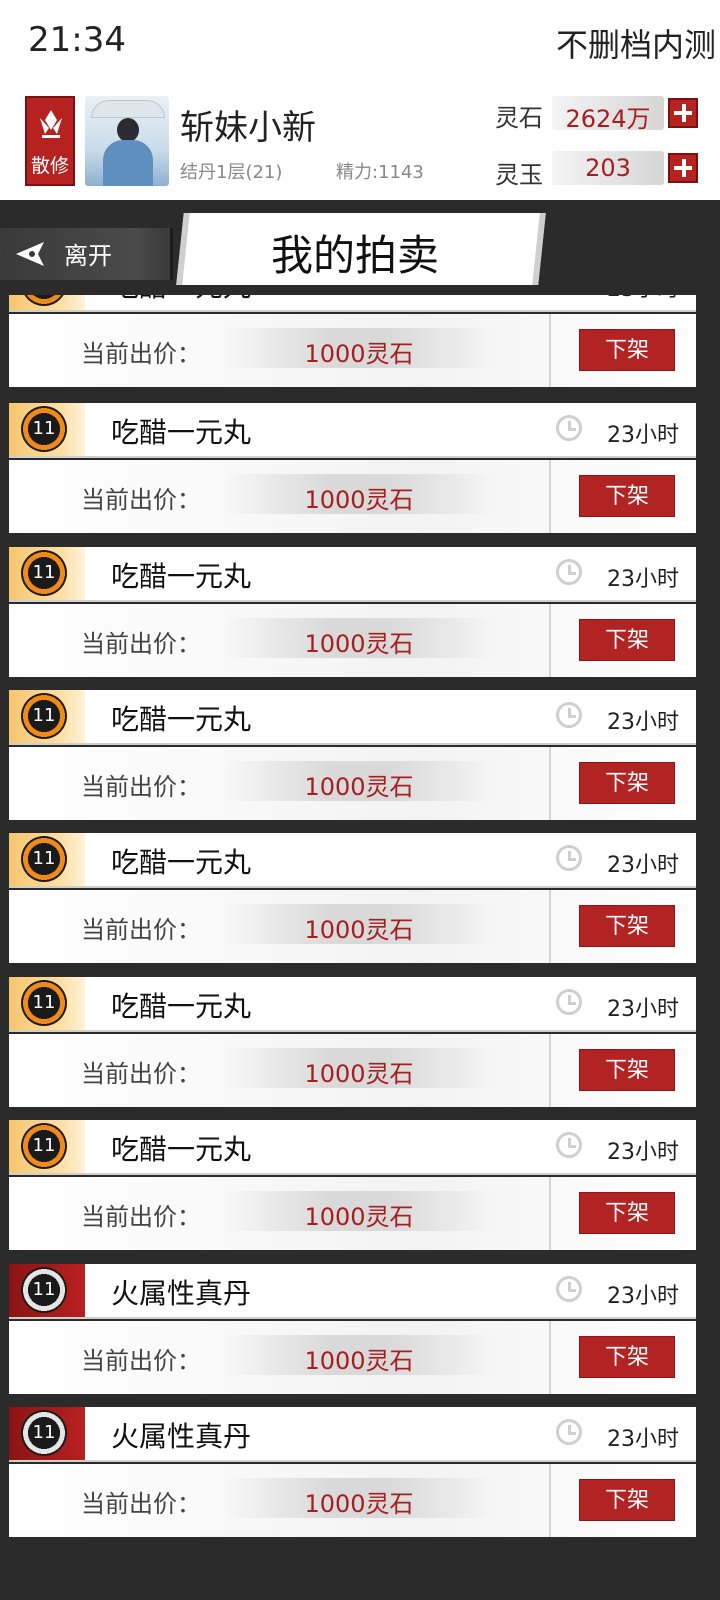 The height and width of the screenshot is (1600, 720). I want to click on spirit-stone-value: 2624万, so click(608, 119).